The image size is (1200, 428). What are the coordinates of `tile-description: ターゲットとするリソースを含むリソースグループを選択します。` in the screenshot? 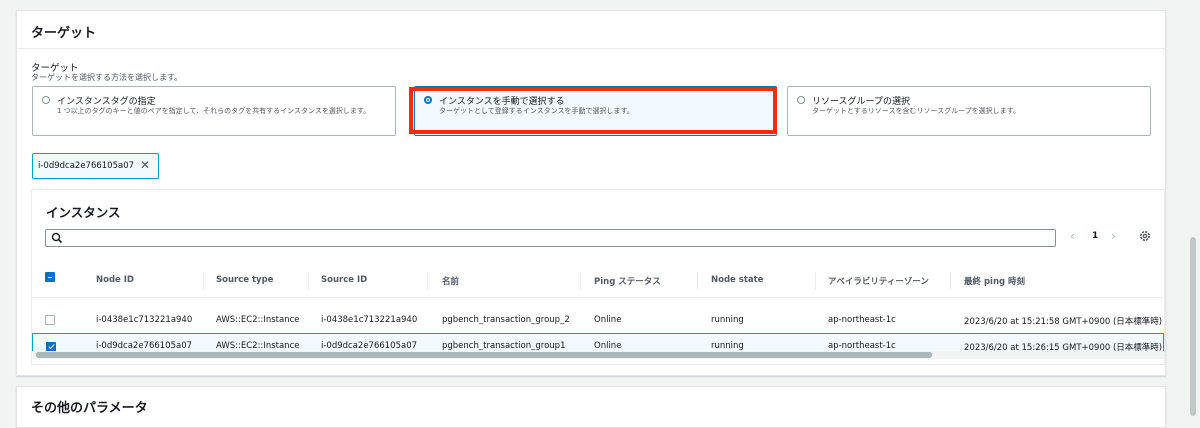 It's located at (916, 111).